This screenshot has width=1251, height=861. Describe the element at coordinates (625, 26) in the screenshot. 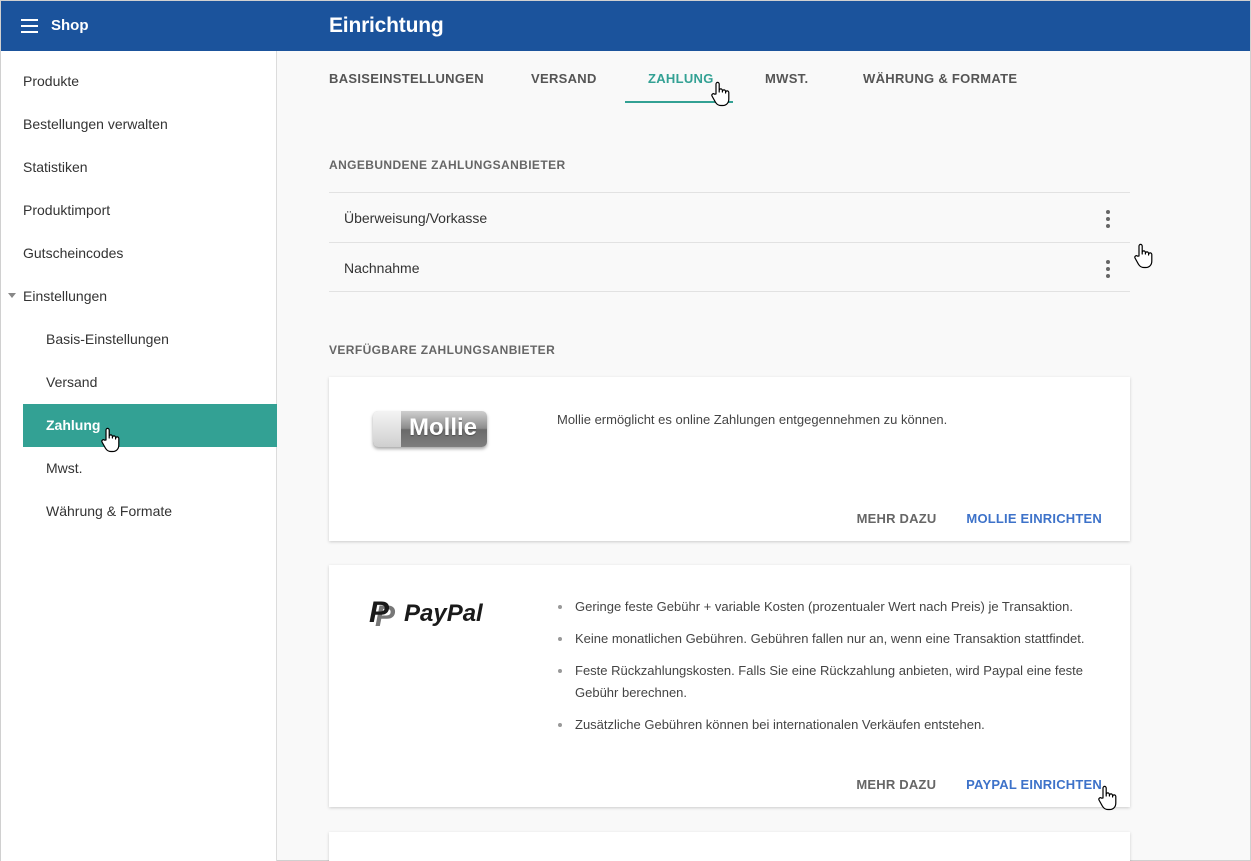

I see `app-header: Shop Einrichtung` at that location.